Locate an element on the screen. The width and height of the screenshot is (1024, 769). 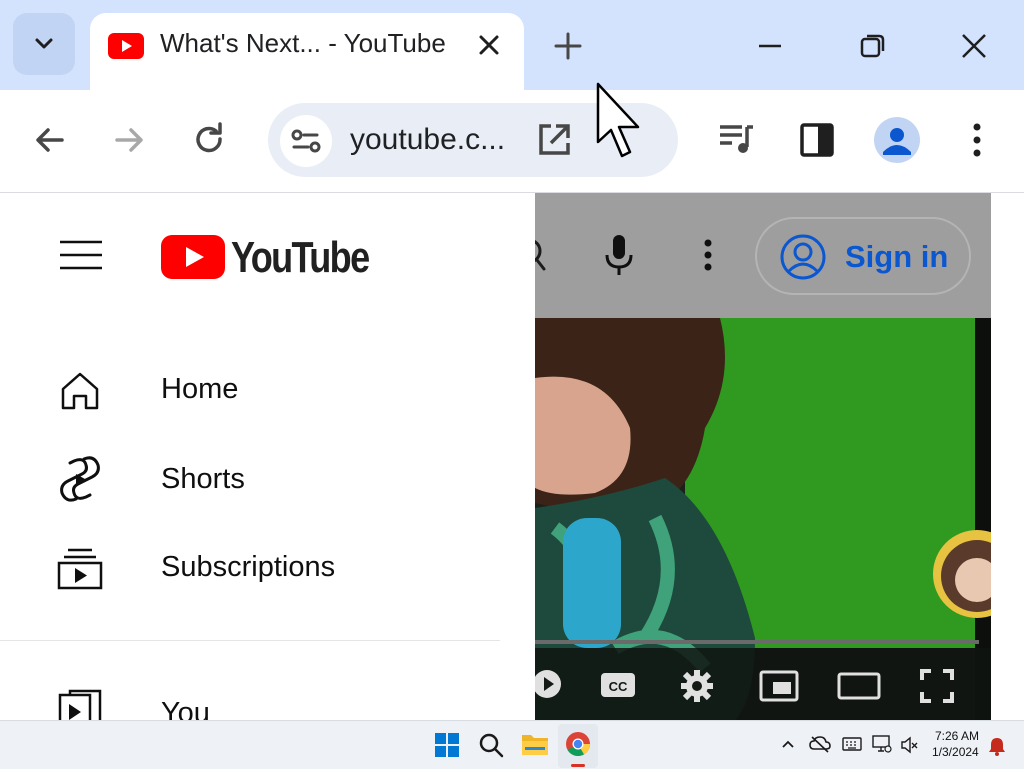
clock-date: 1/3/2024 is located at coordinates (955, 752).